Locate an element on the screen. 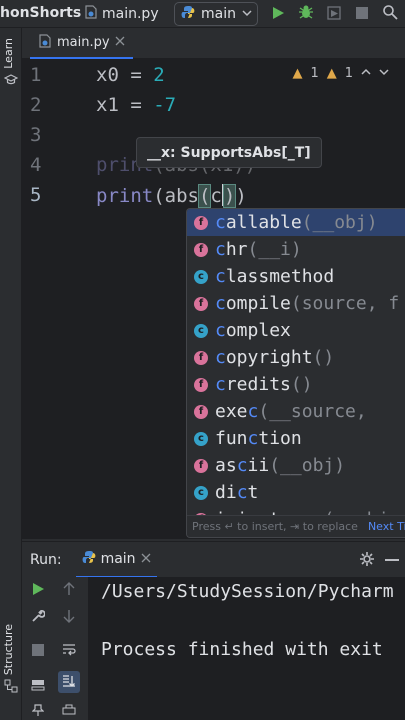  scroll-to-end-icon is located at coordinates (69, 682).